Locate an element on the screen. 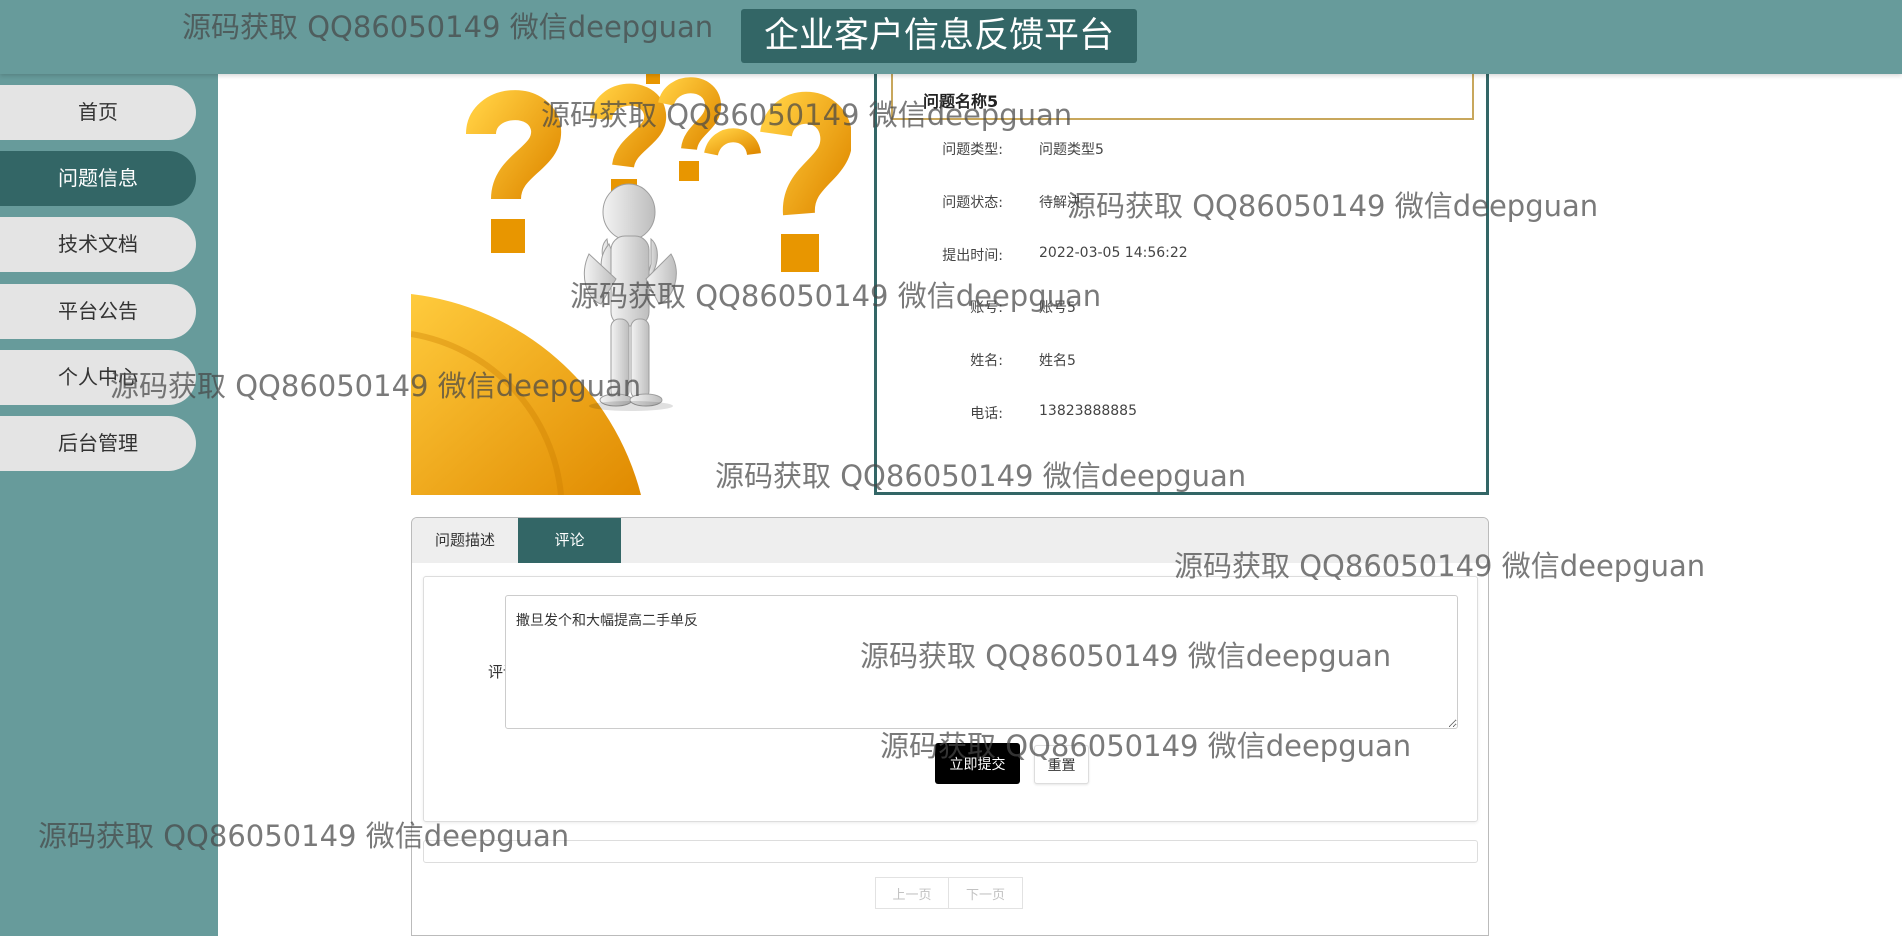 The height and width of the screenshot is (936, 1902). platform-title: 企业客户信息反馈平台 is located at coordinates (939, 36).